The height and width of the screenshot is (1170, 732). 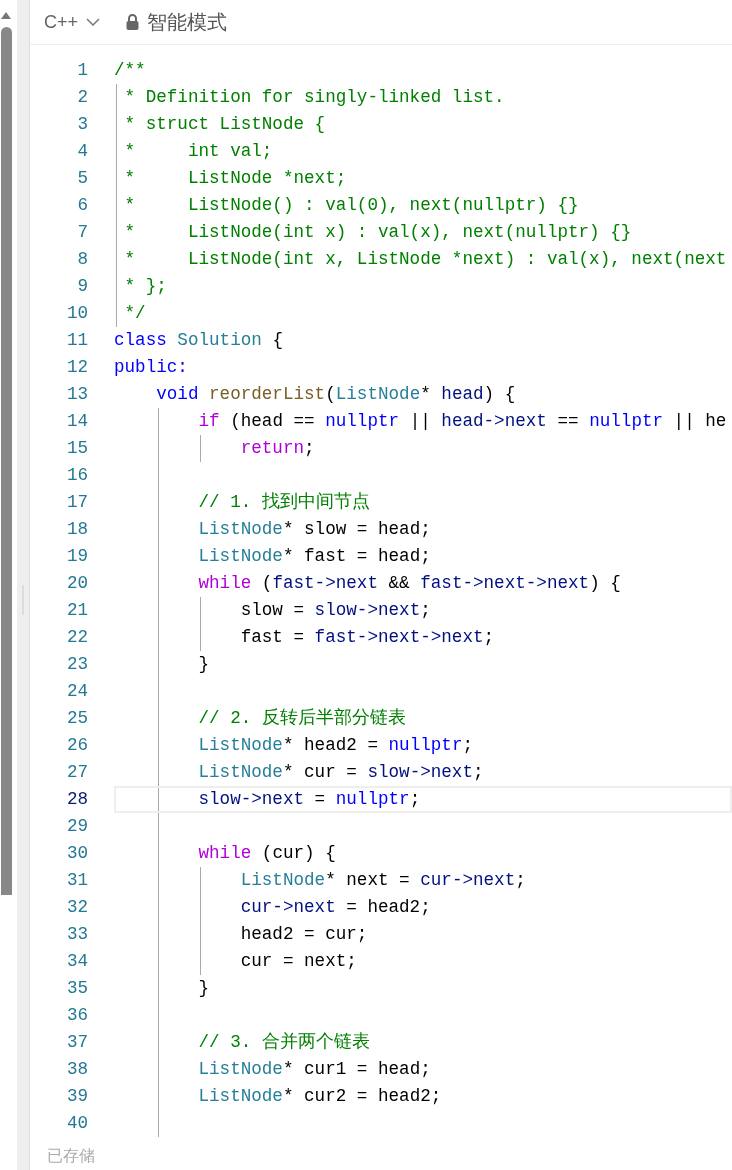 I want to click on line-number: 4, so click(x=82, y=151).